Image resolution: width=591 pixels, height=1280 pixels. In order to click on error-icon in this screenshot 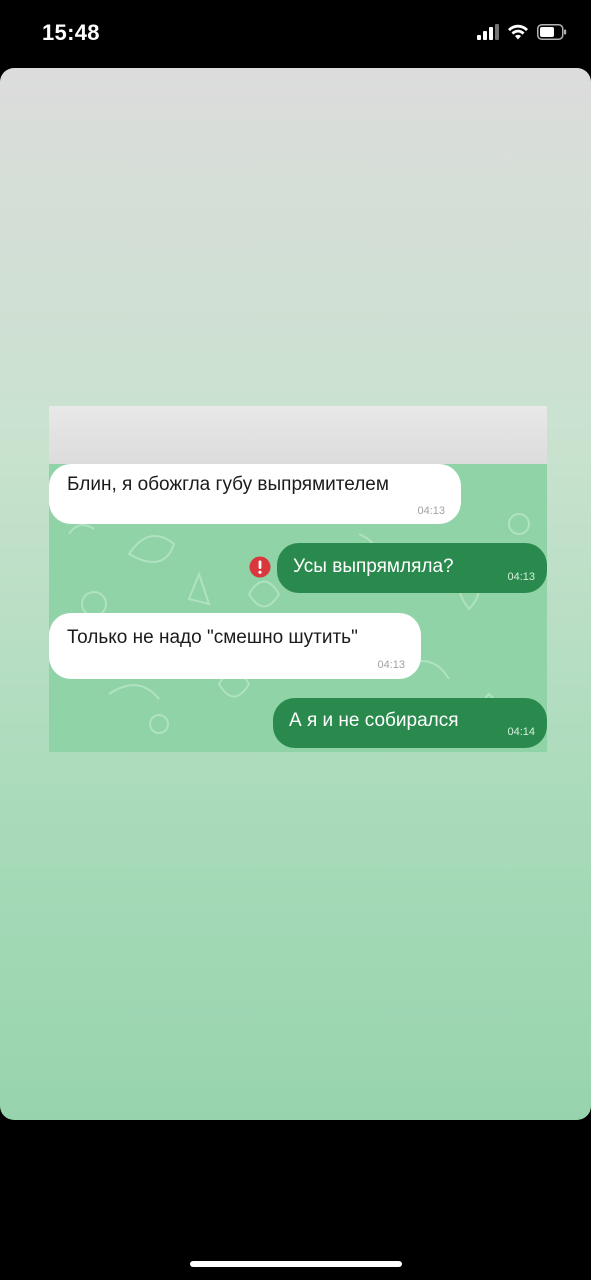, I will do `click(260, 567)`.